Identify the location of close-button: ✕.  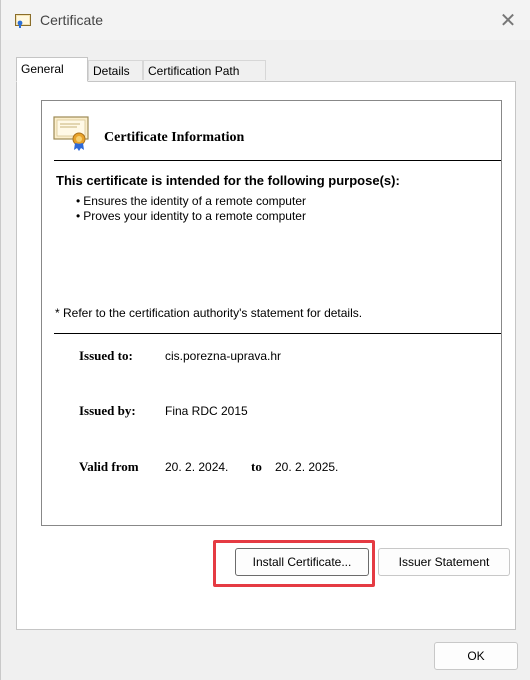
(507, 20).